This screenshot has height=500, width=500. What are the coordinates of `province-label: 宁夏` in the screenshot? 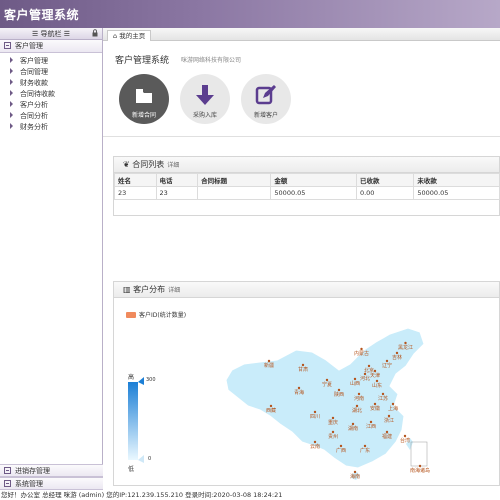 It's located at (327, 384).